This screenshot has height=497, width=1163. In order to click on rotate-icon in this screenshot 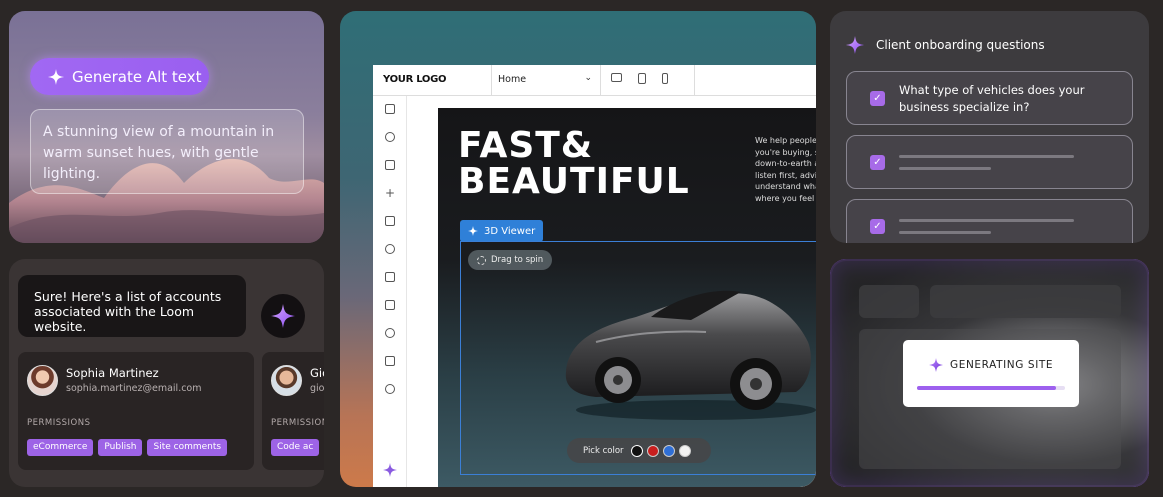, I will do `click(481, 260)`.